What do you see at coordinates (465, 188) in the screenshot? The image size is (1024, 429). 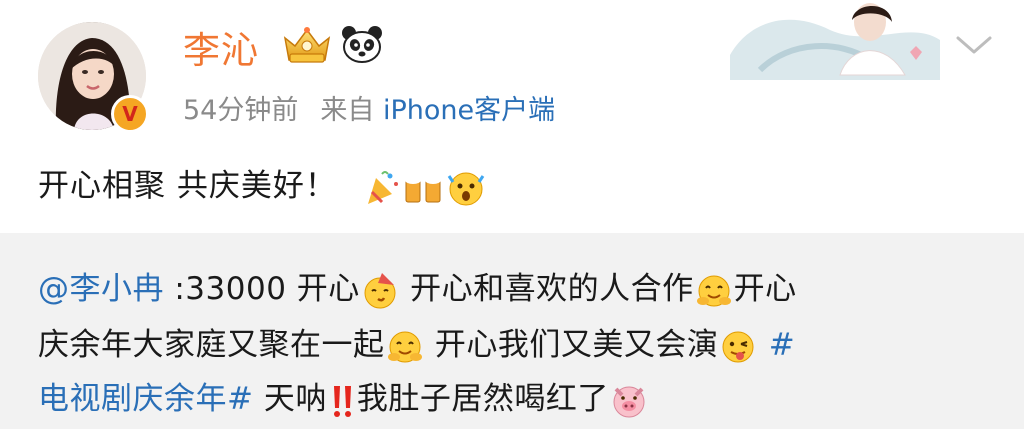 I see `shocked-face-icon` at bounding box center [465, 188].